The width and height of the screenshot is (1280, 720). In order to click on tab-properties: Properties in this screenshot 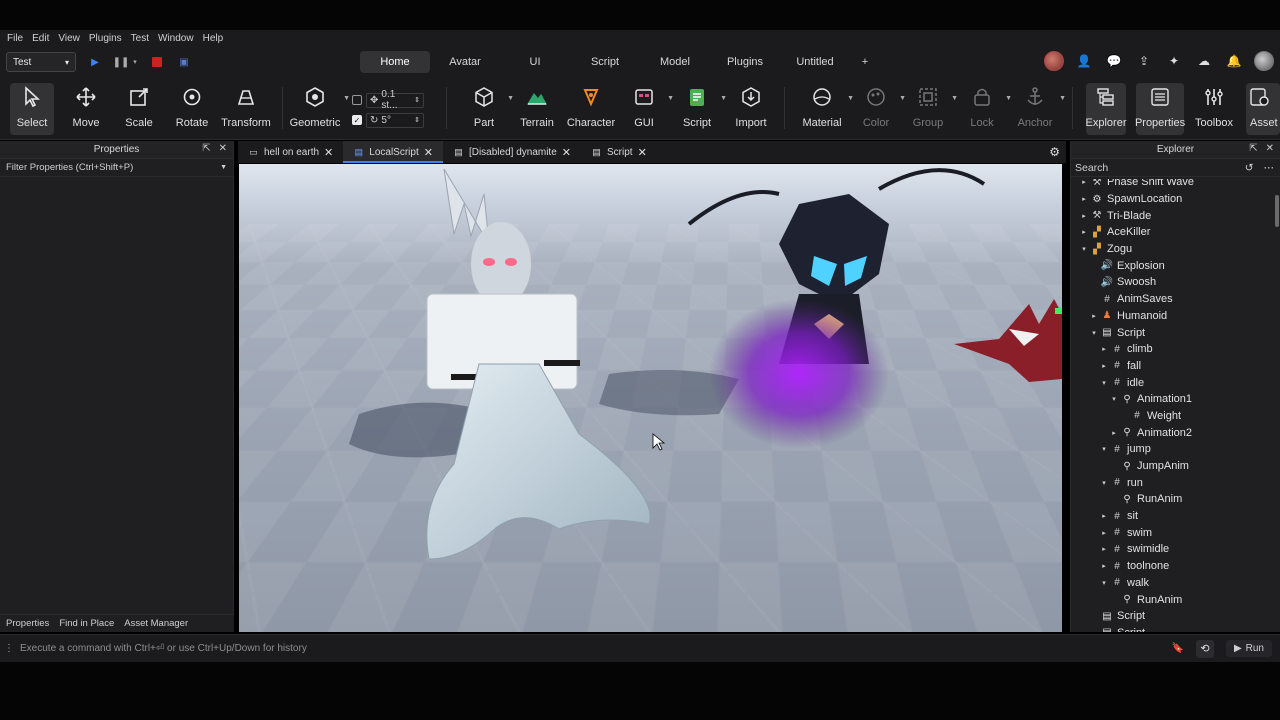, I will do `click(27, 623)`.